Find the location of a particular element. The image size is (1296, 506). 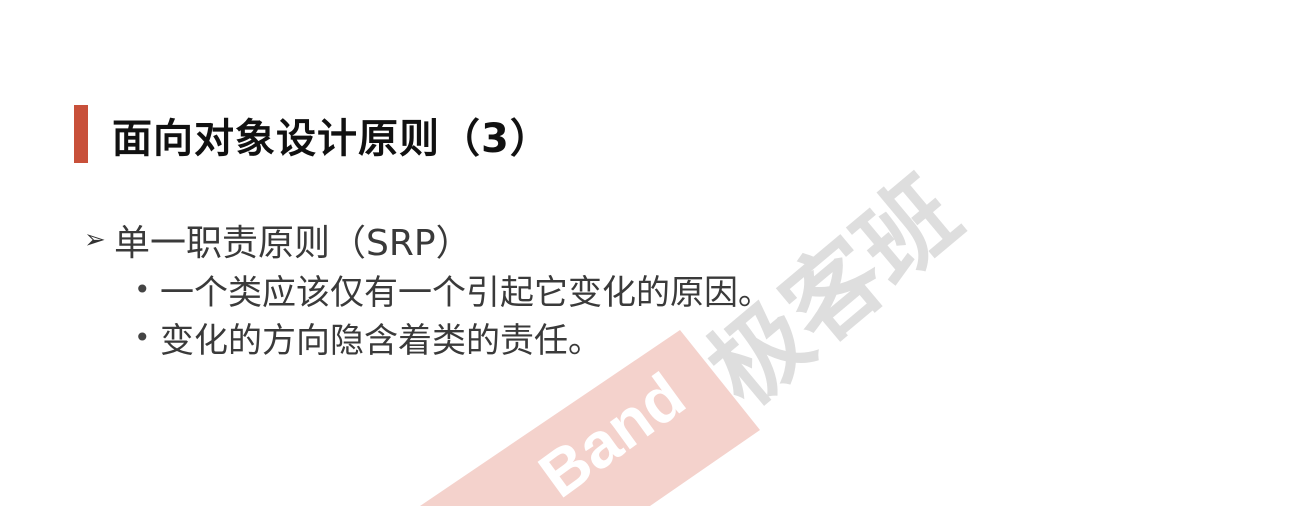

list-item: • 变化的方向隐含着类的责任。 is located at coordinates (428, 337).